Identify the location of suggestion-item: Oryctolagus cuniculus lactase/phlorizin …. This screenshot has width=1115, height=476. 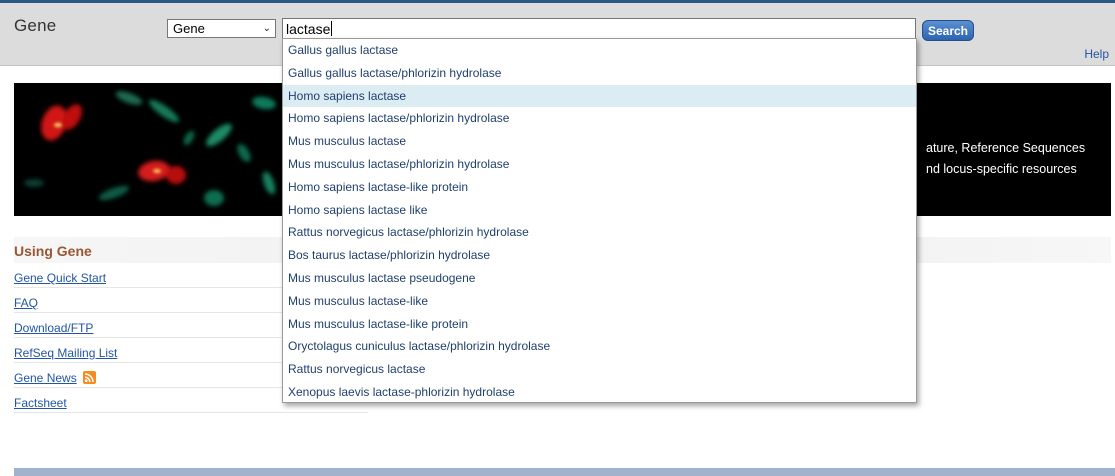
(599, 346).